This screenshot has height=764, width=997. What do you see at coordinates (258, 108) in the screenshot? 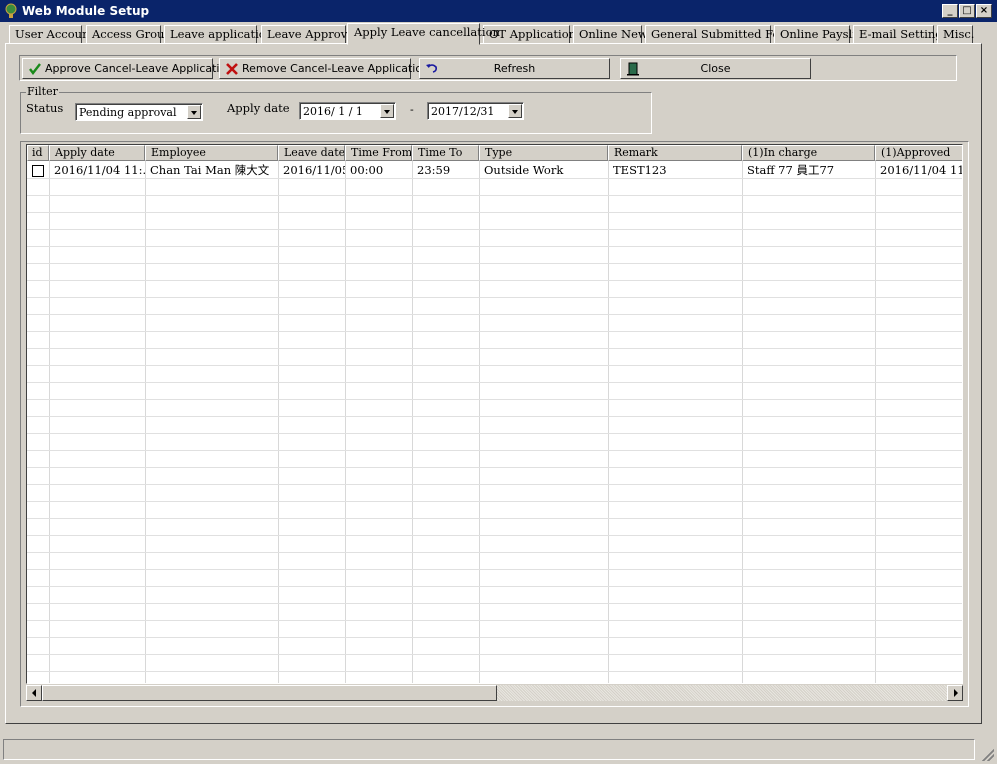
I see `apply-date-label: Apply date` at bounding box center [258, 108].